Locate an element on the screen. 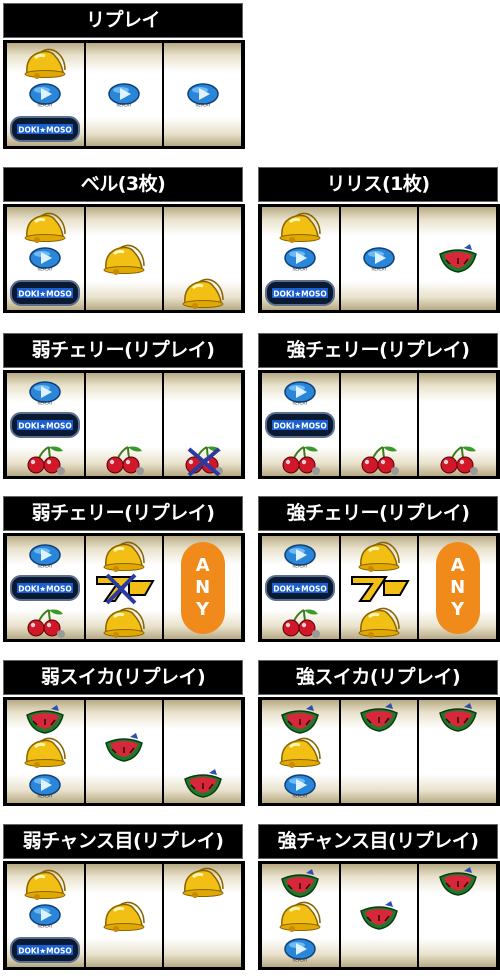 The height and width of the screenshot is (980, 500). symbol-panel: 弱チェリー(リプレイ) REPLAY DOKI★MOSO ANY is located at coordinates (124, 569).